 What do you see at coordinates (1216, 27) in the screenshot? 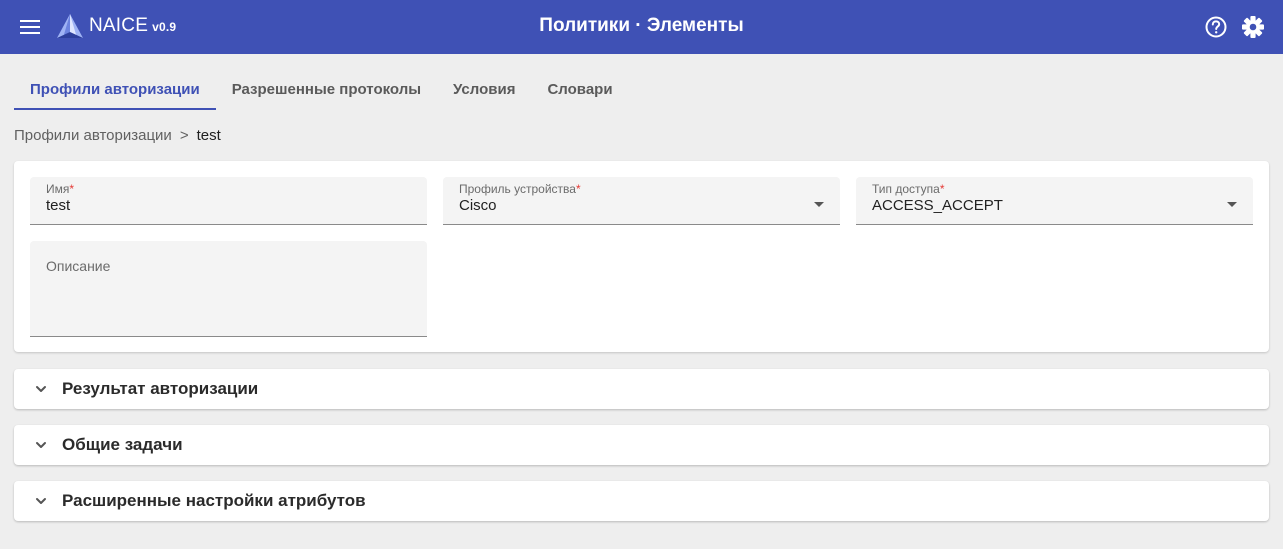
I see `help-icon` at bounding box center [1216, 27].